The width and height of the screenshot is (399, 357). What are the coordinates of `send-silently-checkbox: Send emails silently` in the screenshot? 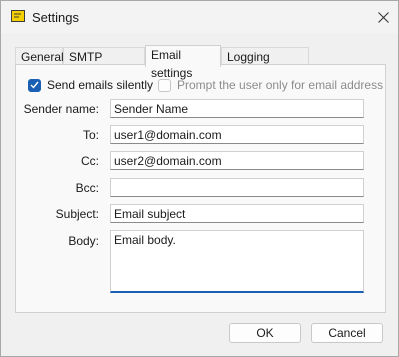 It's located at (90, 85).